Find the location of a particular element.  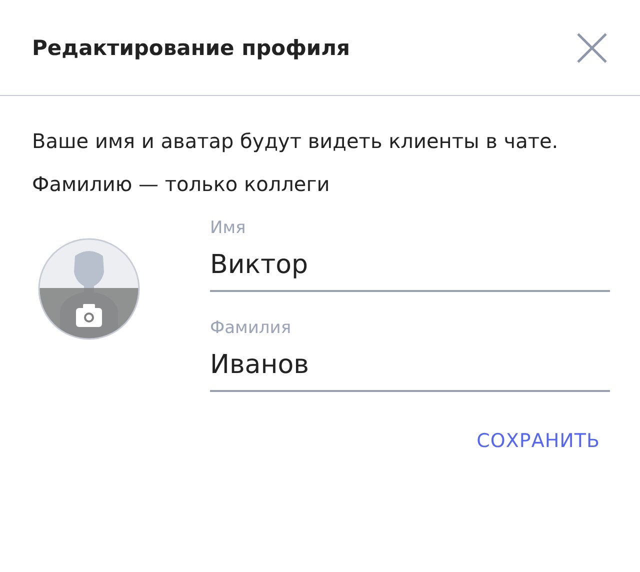

dialog-title: Редактирование профиля is located at coordinates (191, 48).